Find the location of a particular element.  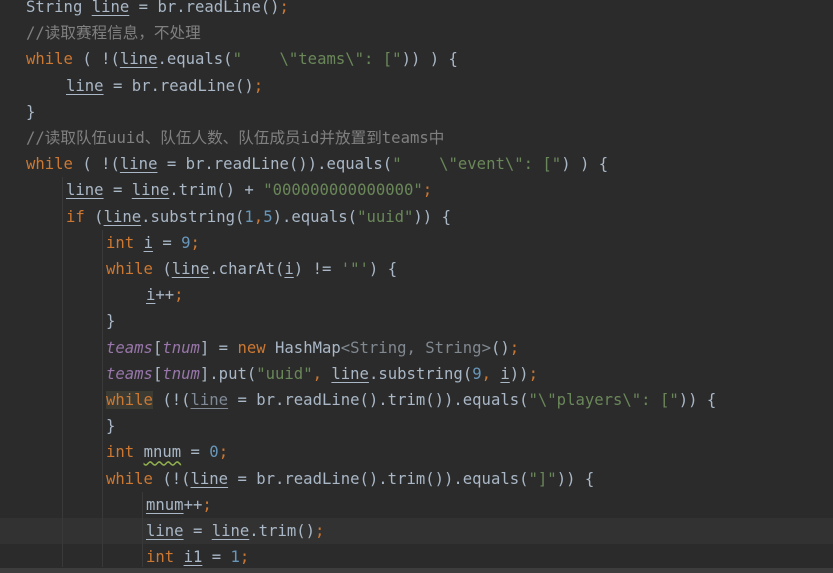

code-token-str: " \"teams\": [" is located at coordinates (317, 59).